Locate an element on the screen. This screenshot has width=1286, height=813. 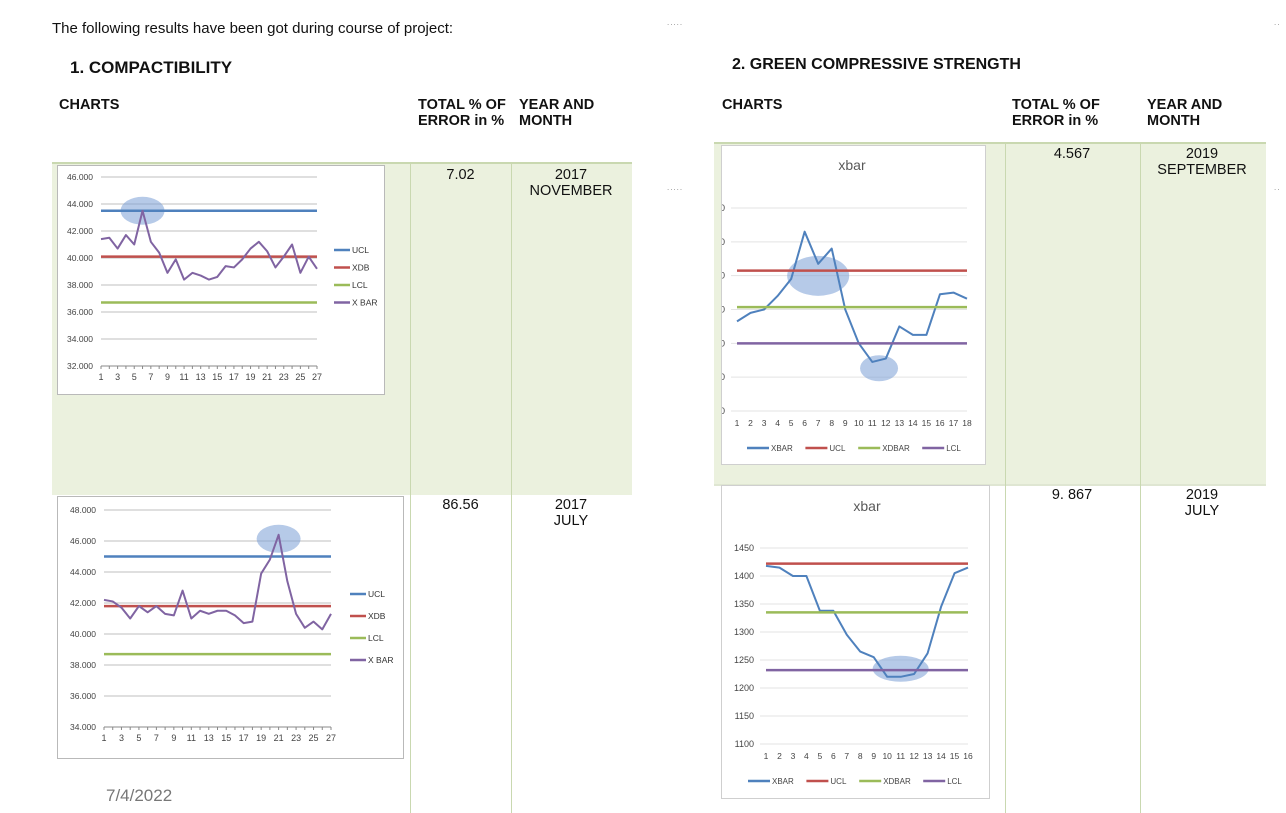
y-tick-label: 48.000 is located at coordinates (83, 510).